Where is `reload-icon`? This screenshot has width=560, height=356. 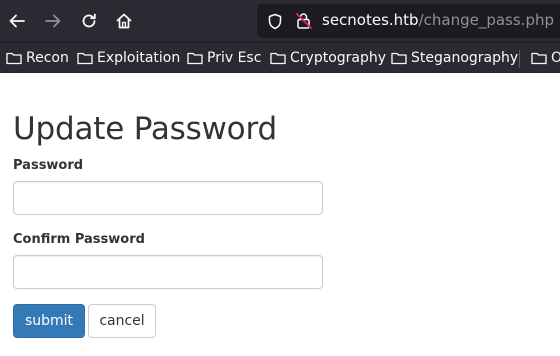 reload-icon is located at coordinates (89, 20).